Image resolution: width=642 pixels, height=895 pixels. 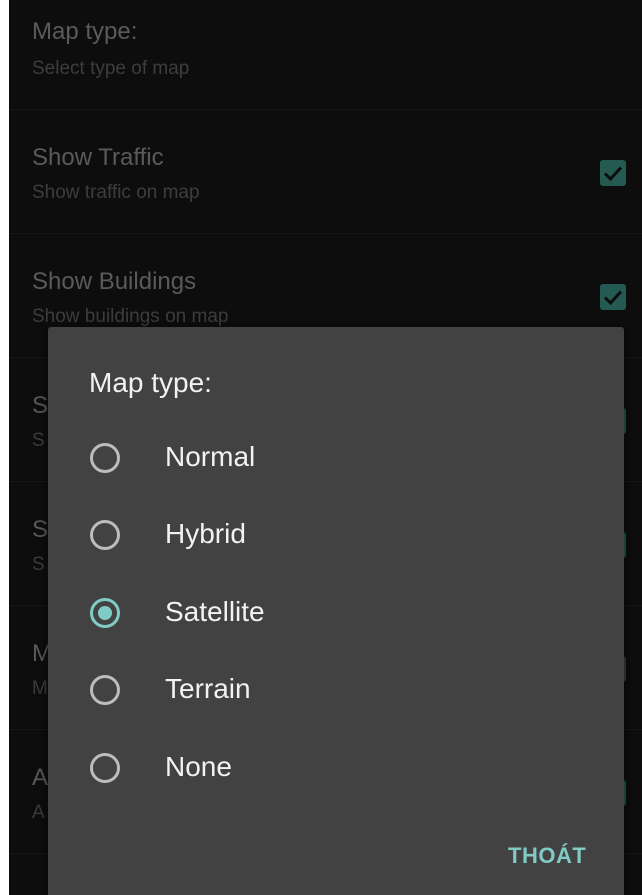 I want to click on option-label: Normal, so click(x=210, y=456).